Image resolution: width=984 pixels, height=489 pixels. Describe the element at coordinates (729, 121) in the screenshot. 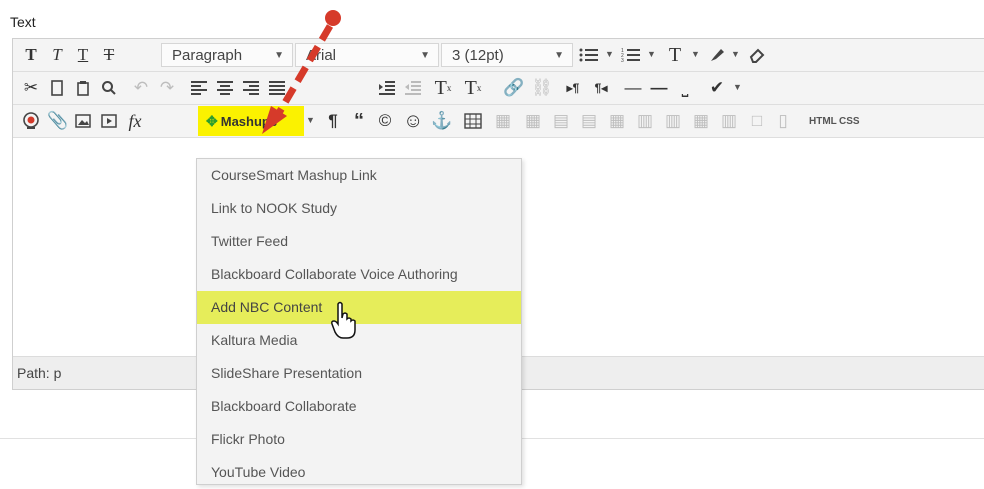

I see `table-split-cells-icon: ▥` at that location.